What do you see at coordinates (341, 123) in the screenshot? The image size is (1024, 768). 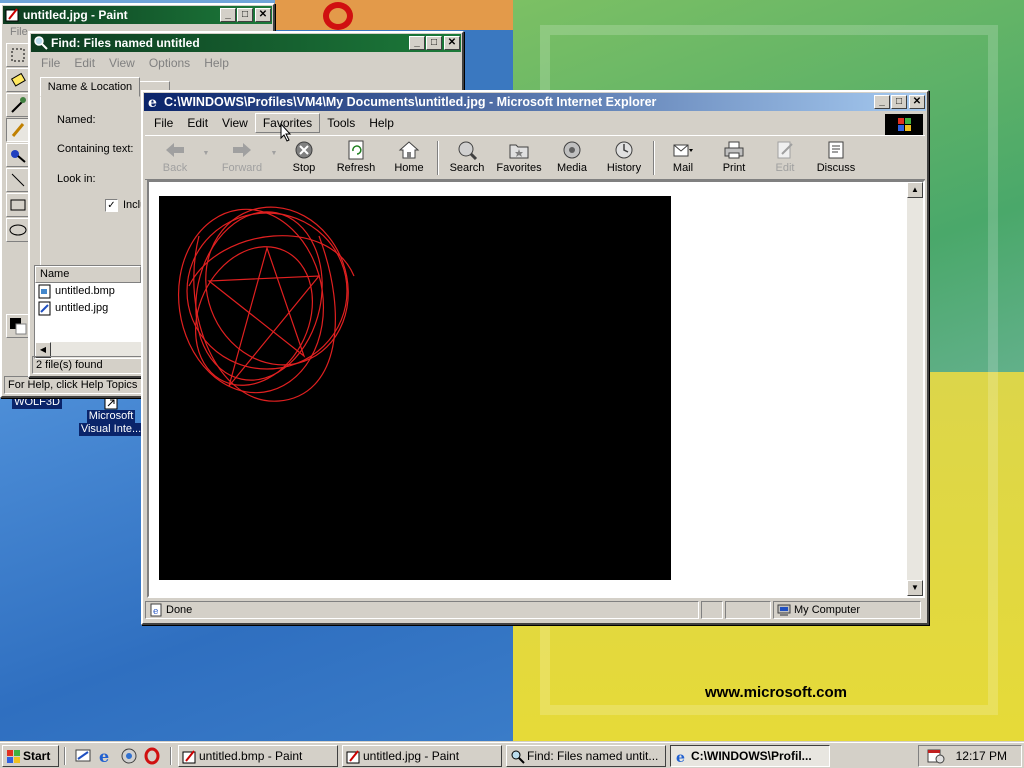 I see `ie-menu-tools: Tools` at bounding box center [341, 123].